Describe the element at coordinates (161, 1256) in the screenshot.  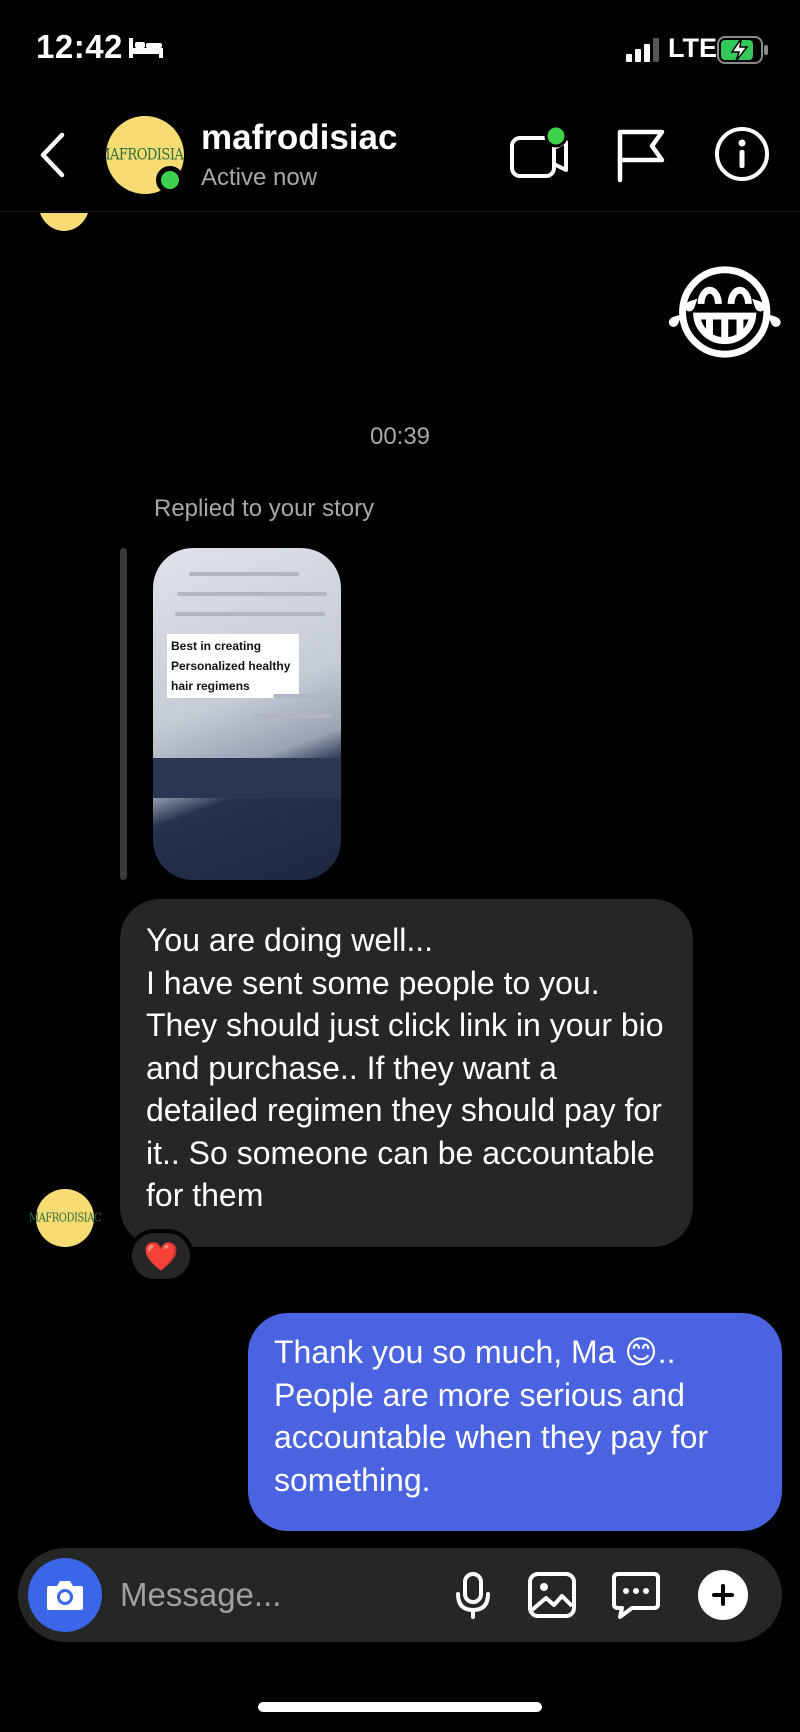
I see `heart-reaction: ❤️` at that location.